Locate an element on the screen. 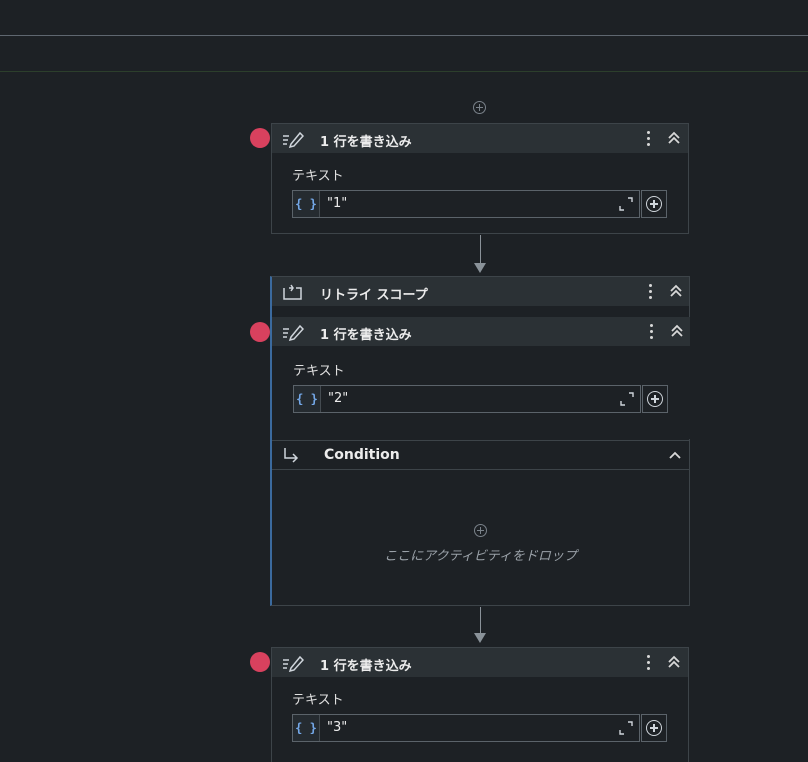 Image resolution: width=808 pixels, height=762 pixels. condition-label: Condition is located at coordinates (362, 455).